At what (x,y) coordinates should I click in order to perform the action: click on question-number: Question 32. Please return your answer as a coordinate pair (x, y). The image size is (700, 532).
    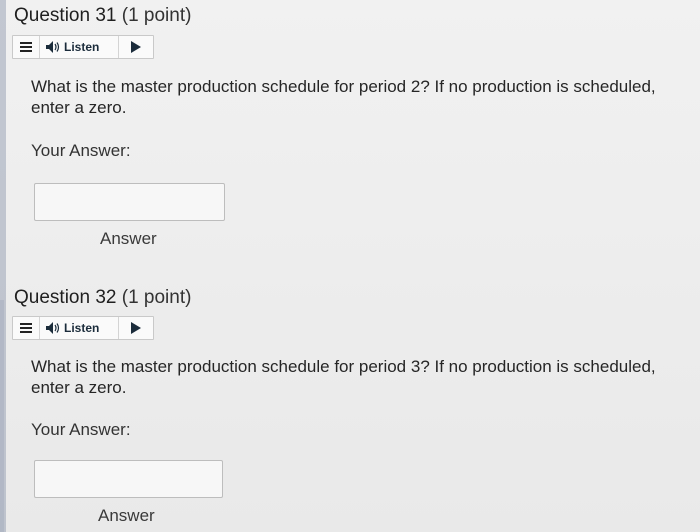
    Looking at the image, I should click on (65, 297).